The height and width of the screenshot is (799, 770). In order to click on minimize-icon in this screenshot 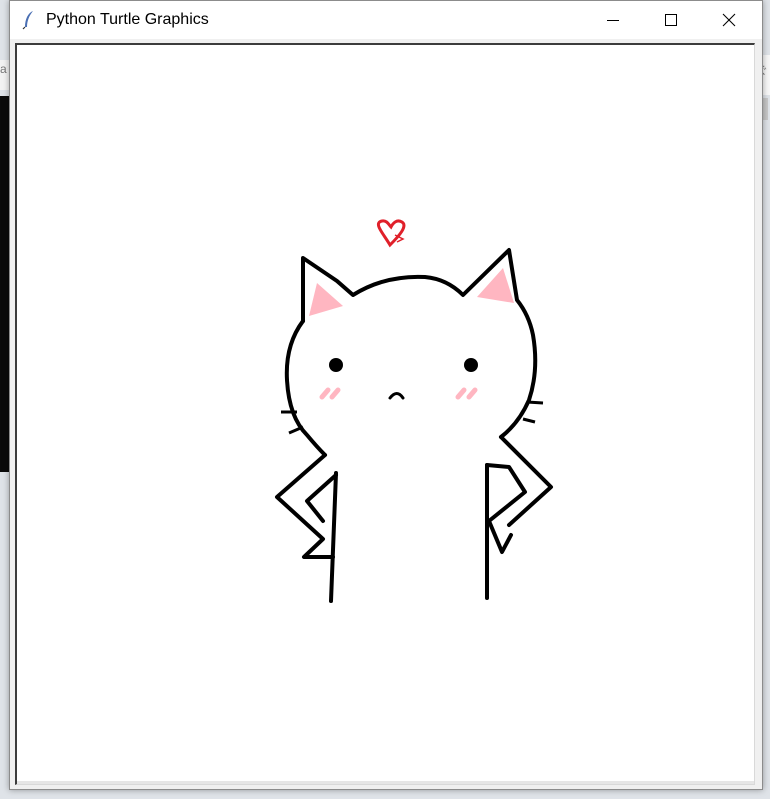, I will do `click(613, 20)`.